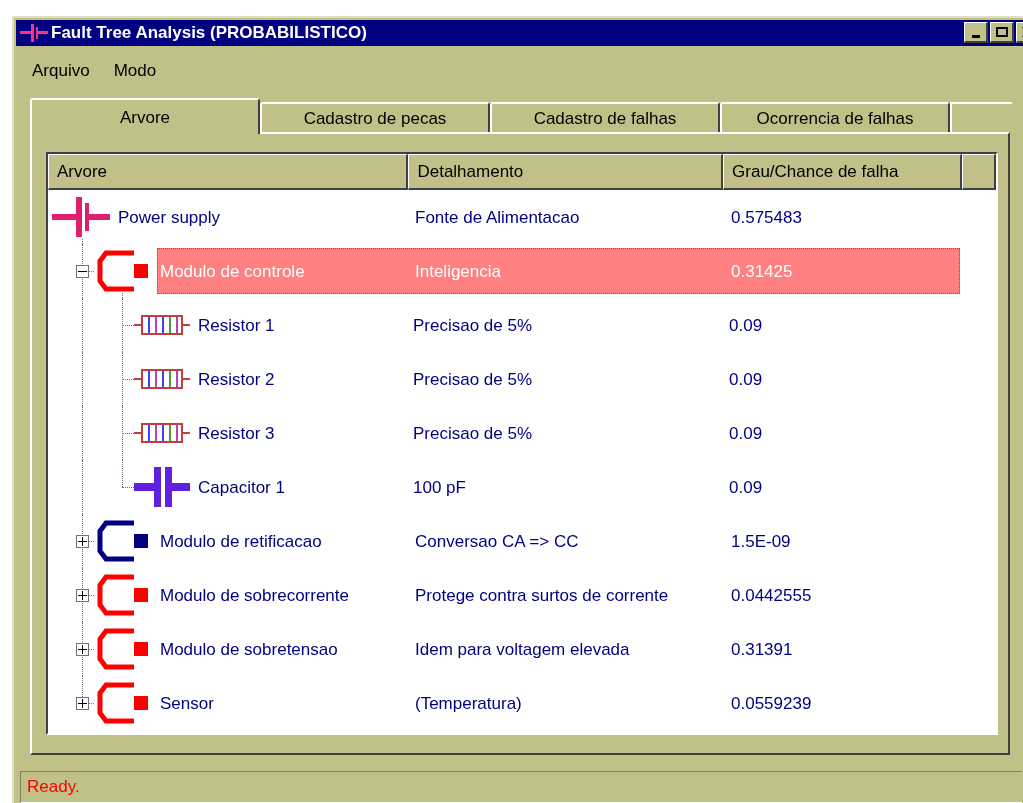 This screenshot has width=1023, height=803. I want to click on failure-chance: 1.5E-09, so click(760, 541).